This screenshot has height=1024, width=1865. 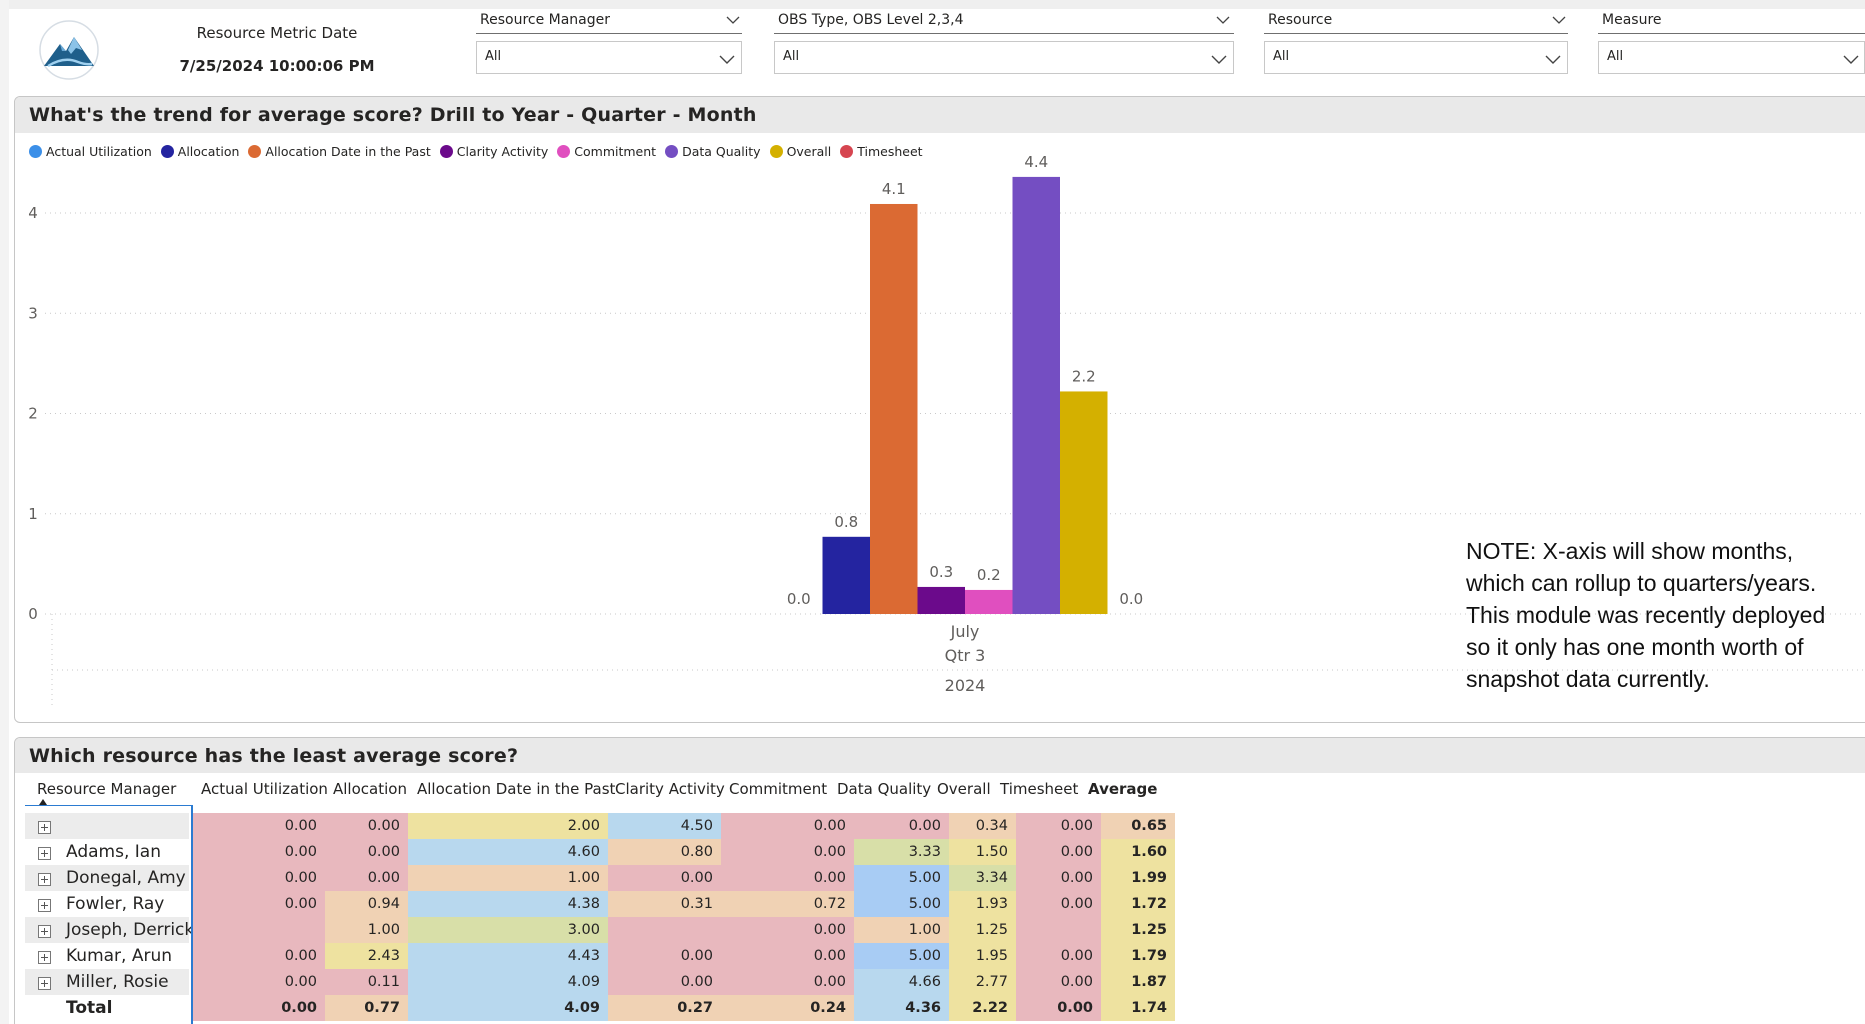 What do you see at coordinates (1039, 789) in the screenshot?
I see `column-header: Timesheet` at bounding box center [1039, 789].